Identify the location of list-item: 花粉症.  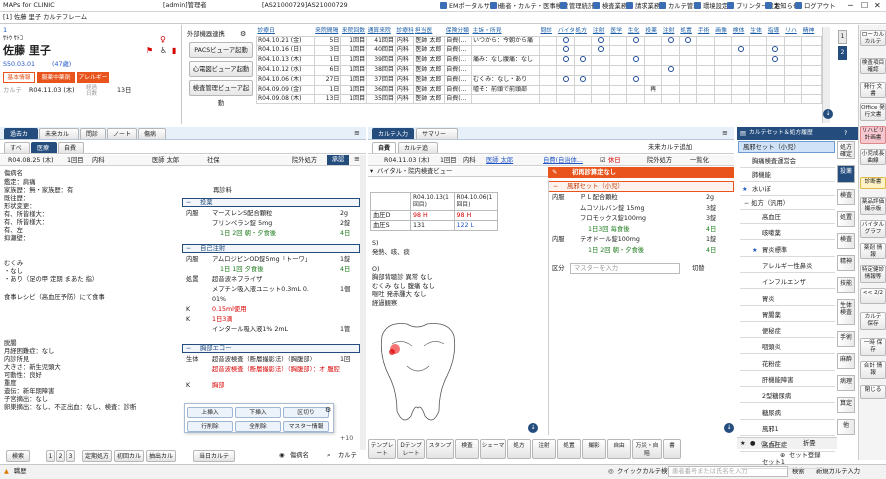
(787, 365).